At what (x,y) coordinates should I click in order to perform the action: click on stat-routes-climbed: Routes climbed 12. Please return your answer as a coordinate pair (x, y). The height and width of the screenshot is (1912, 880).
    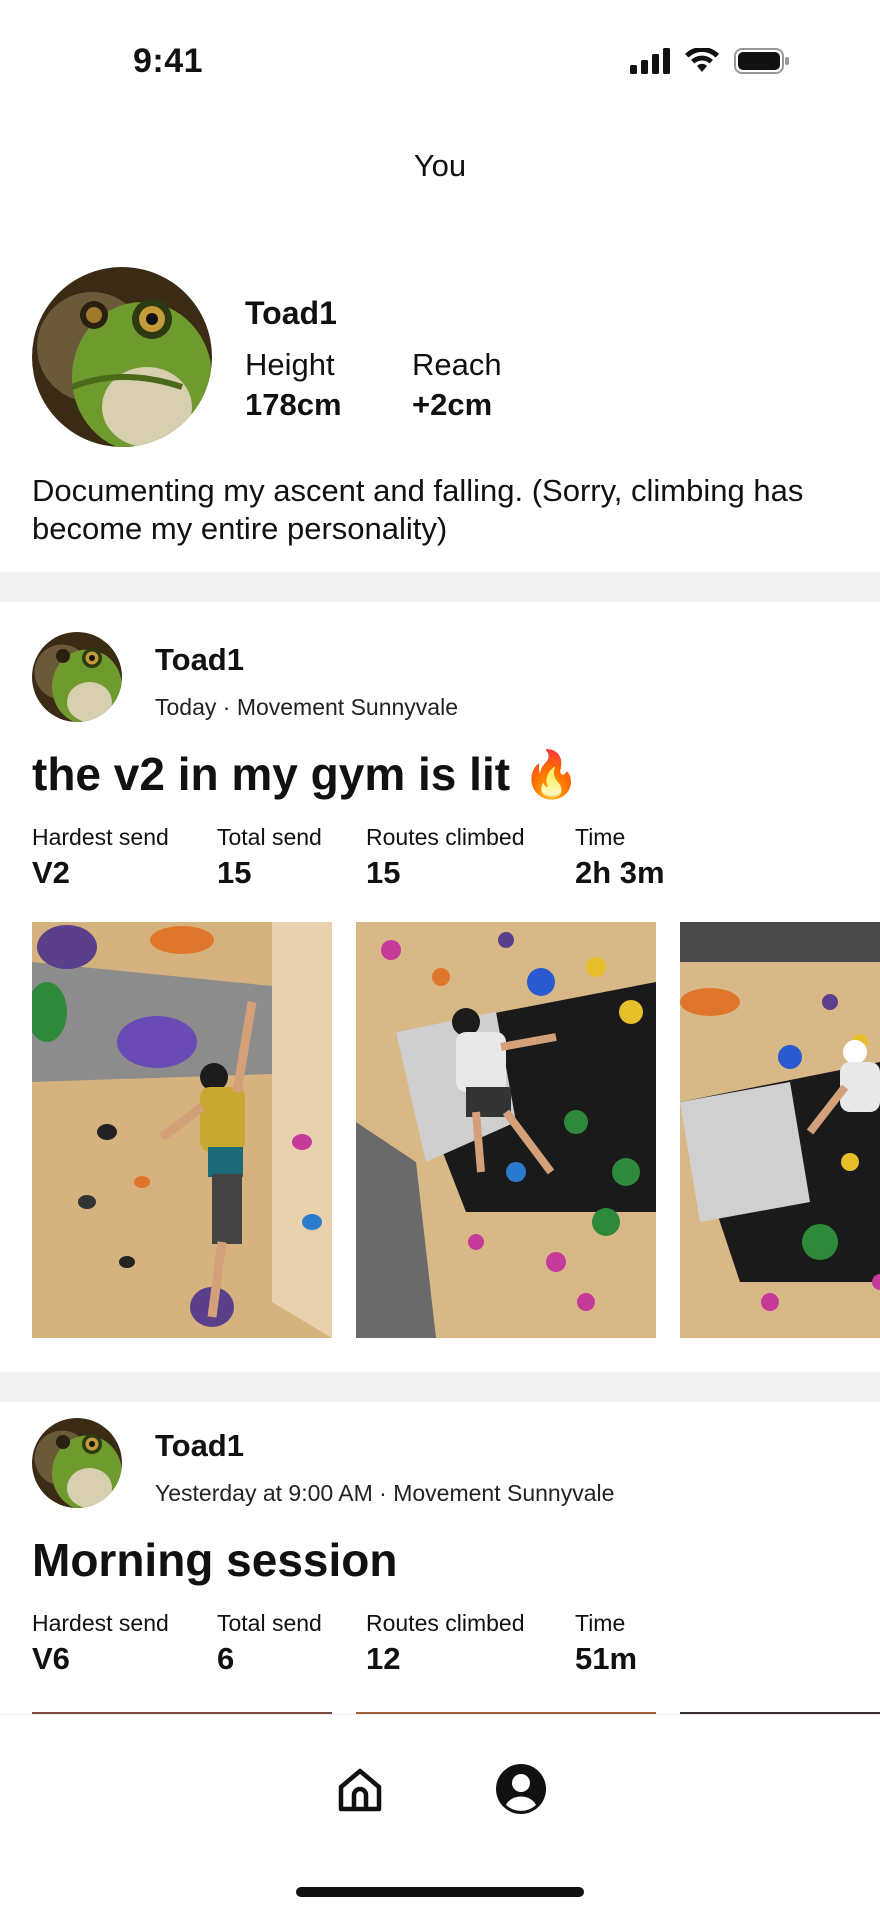
    Looking at the image, I should click on (445, 1643).